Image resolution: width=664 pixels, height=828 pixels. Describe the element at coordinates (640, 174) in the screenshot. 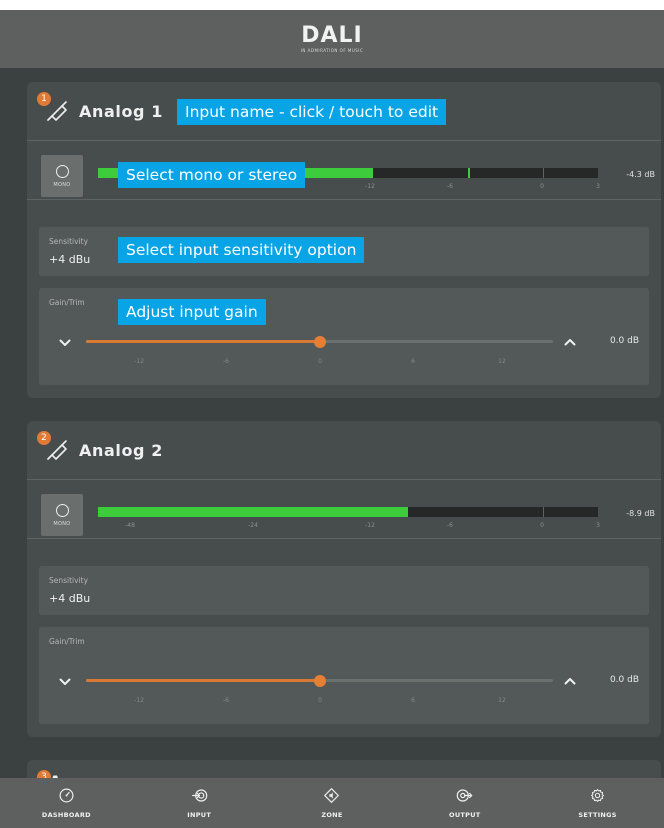

I see `level-db-readout: -4.3 dB` at that location.